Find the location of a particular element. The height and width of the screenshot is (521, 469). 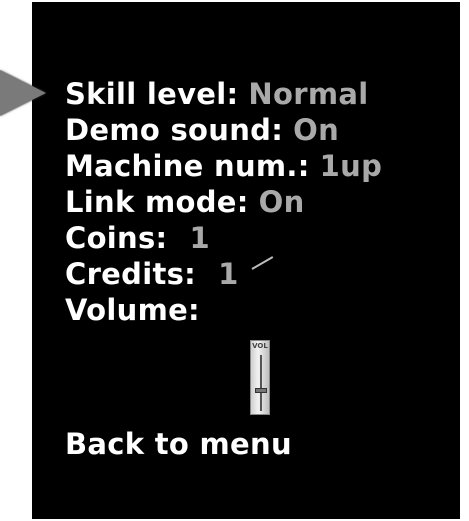

menu-item-machine-num: Machine num.: 1up is located at coordinates (223, 166).